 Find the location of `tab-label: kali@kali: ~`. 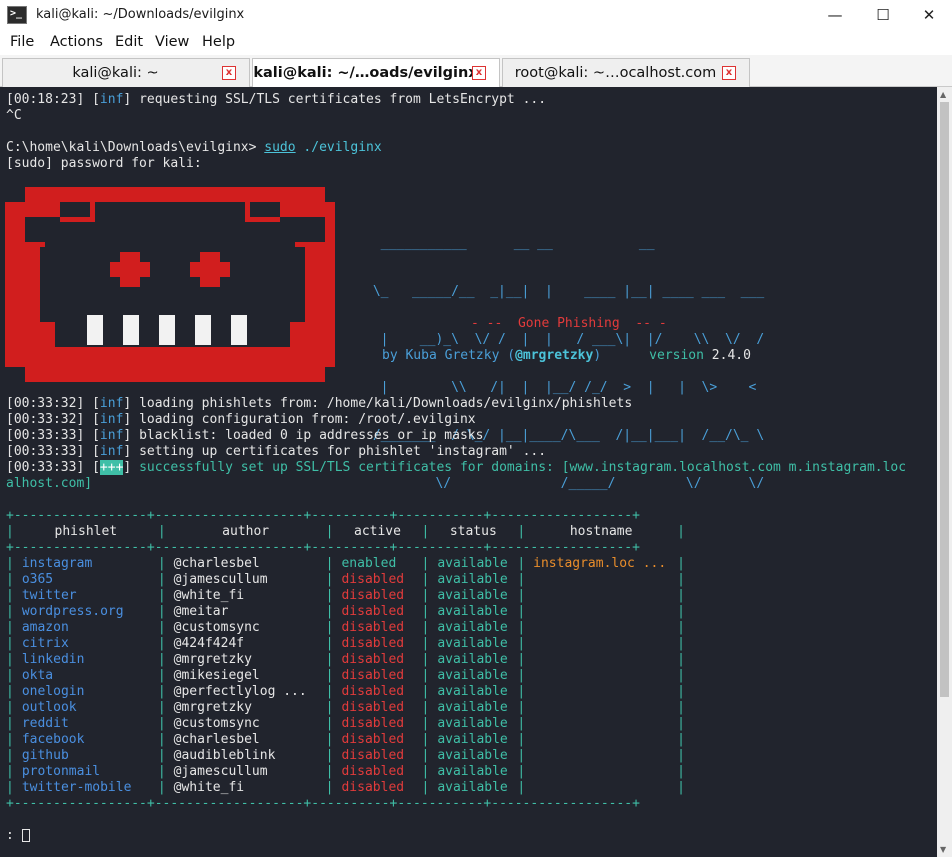

tab-label: kali@kali: ~ is located at coordinates (115, 73).